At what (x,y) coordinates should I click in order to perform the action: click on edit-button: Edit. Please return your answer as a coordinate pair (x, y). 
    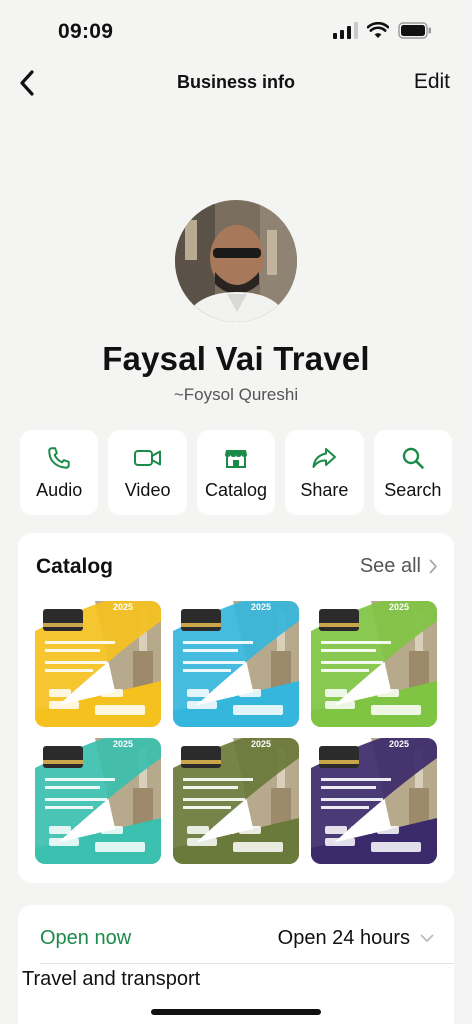
    Looking at the image, I should click on (432, 82).